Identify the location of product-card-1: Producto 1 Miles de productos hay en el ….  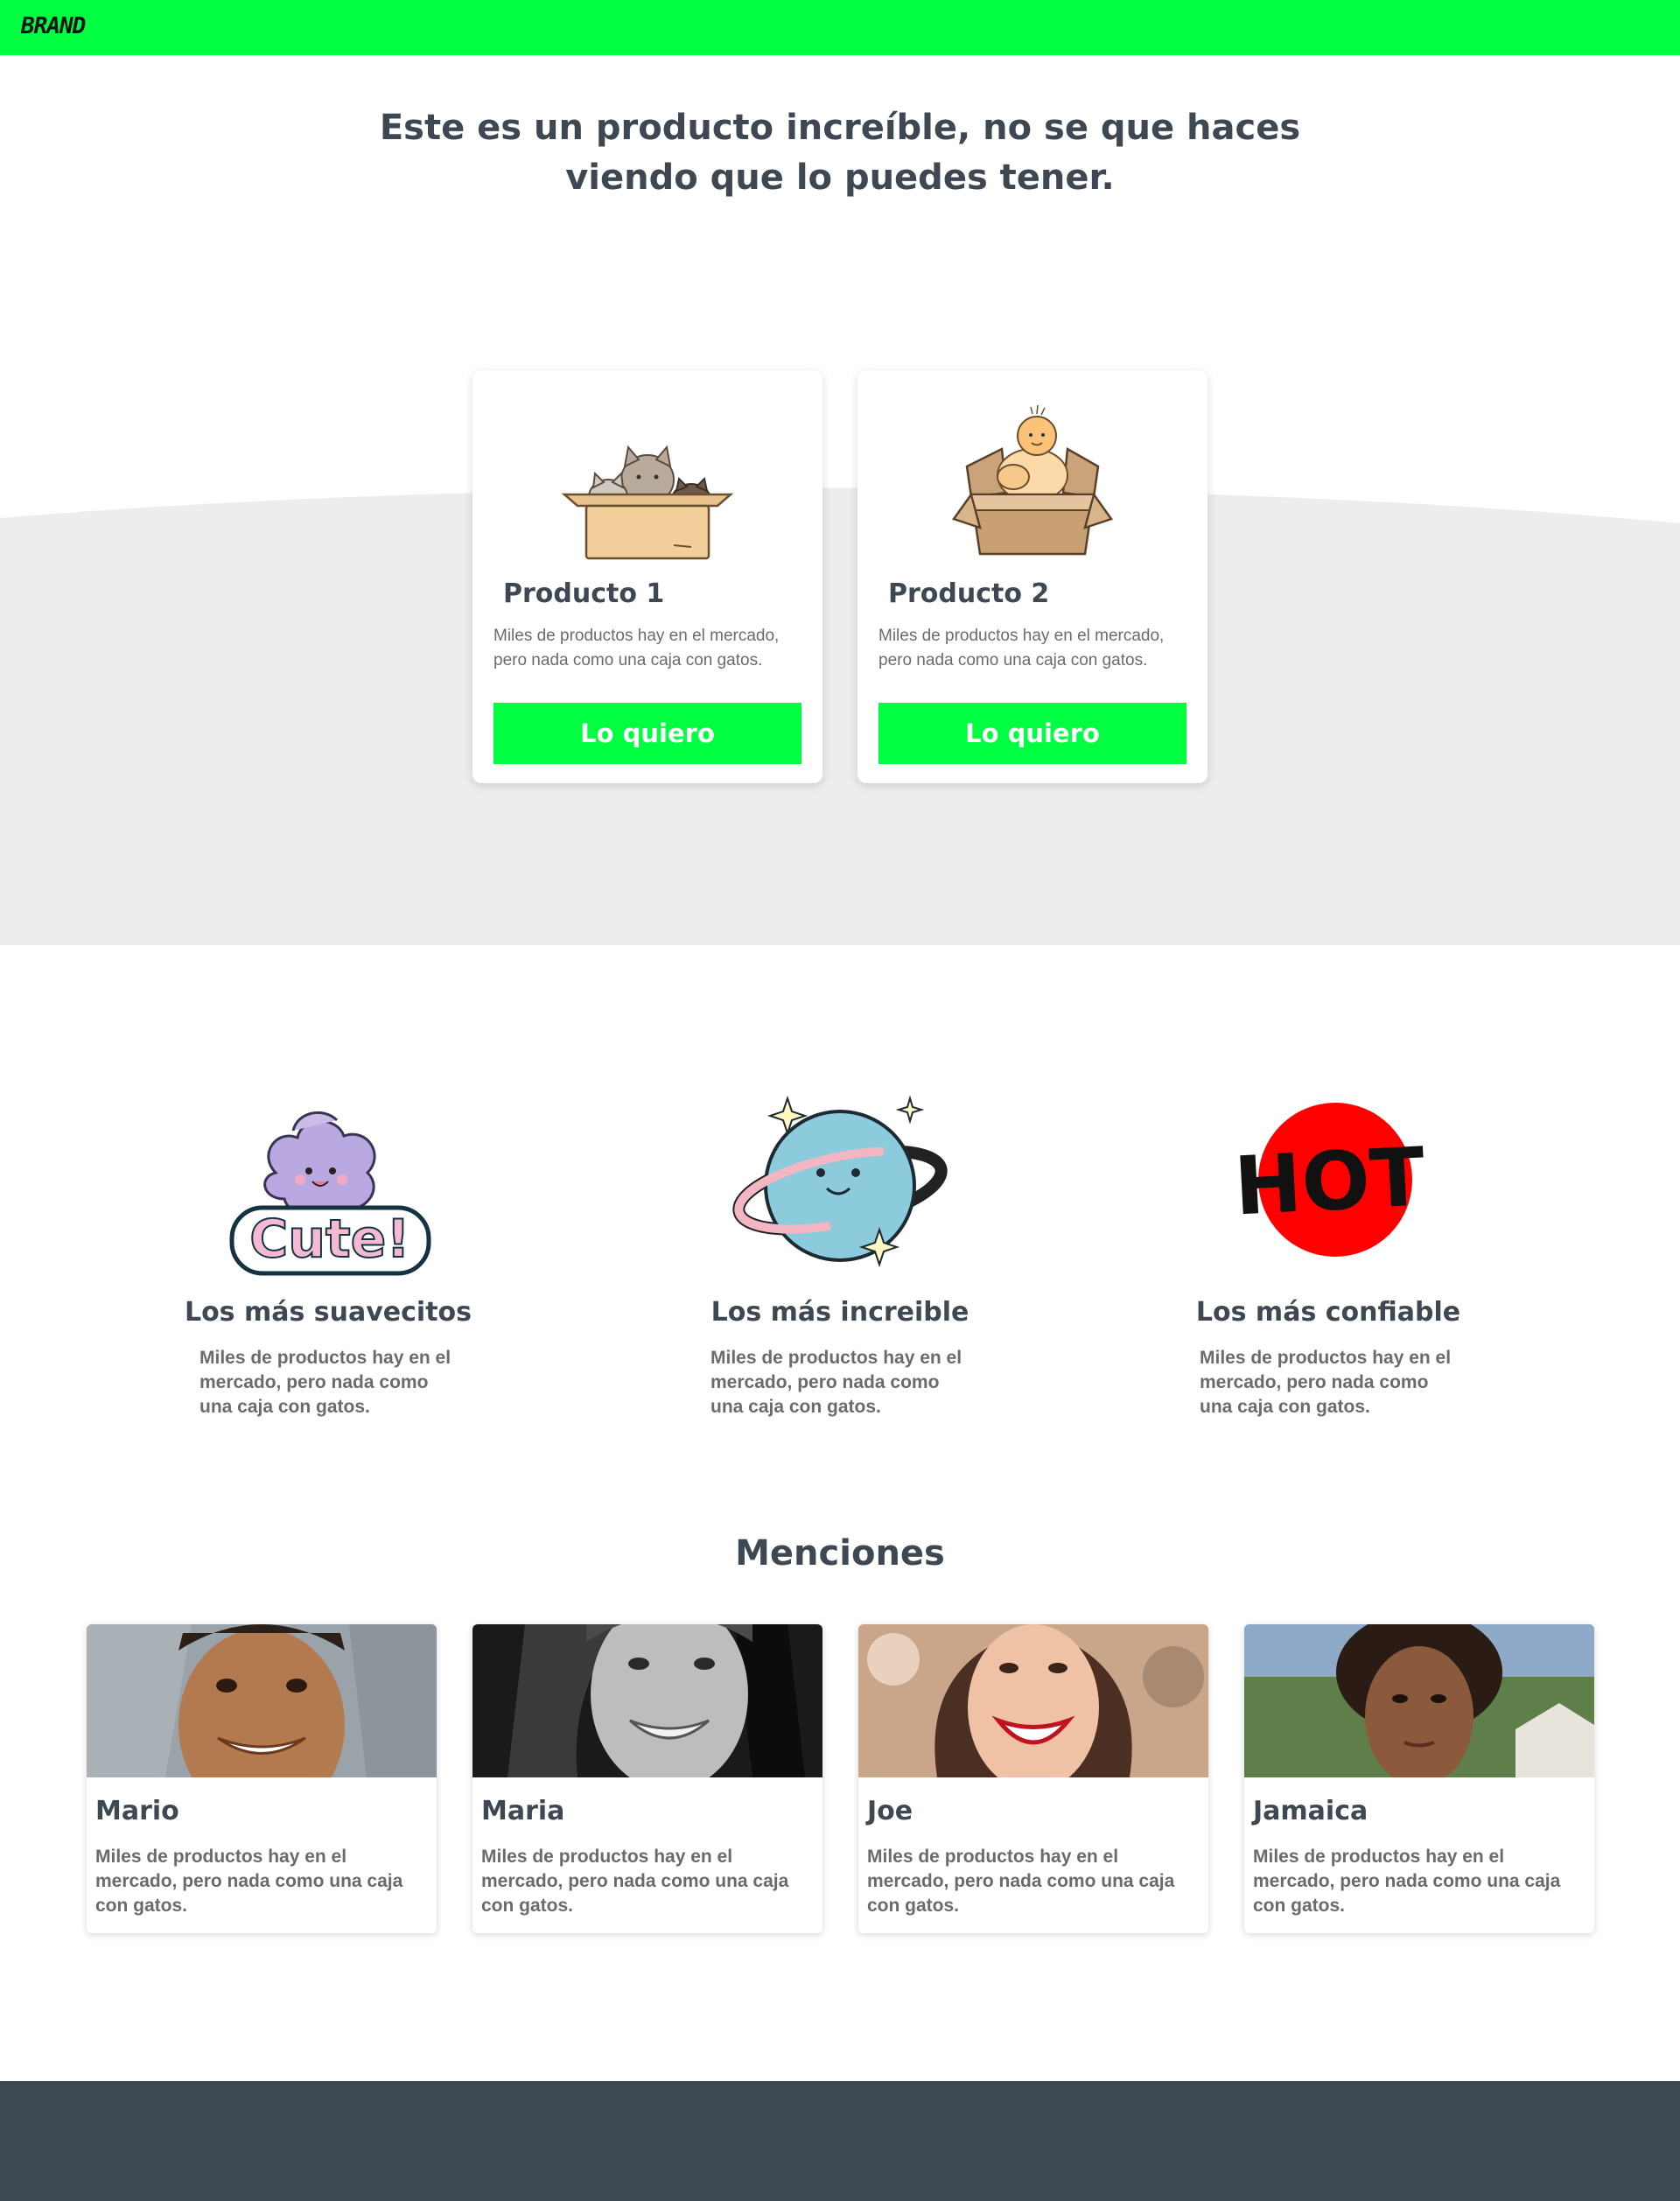
(647, 576).